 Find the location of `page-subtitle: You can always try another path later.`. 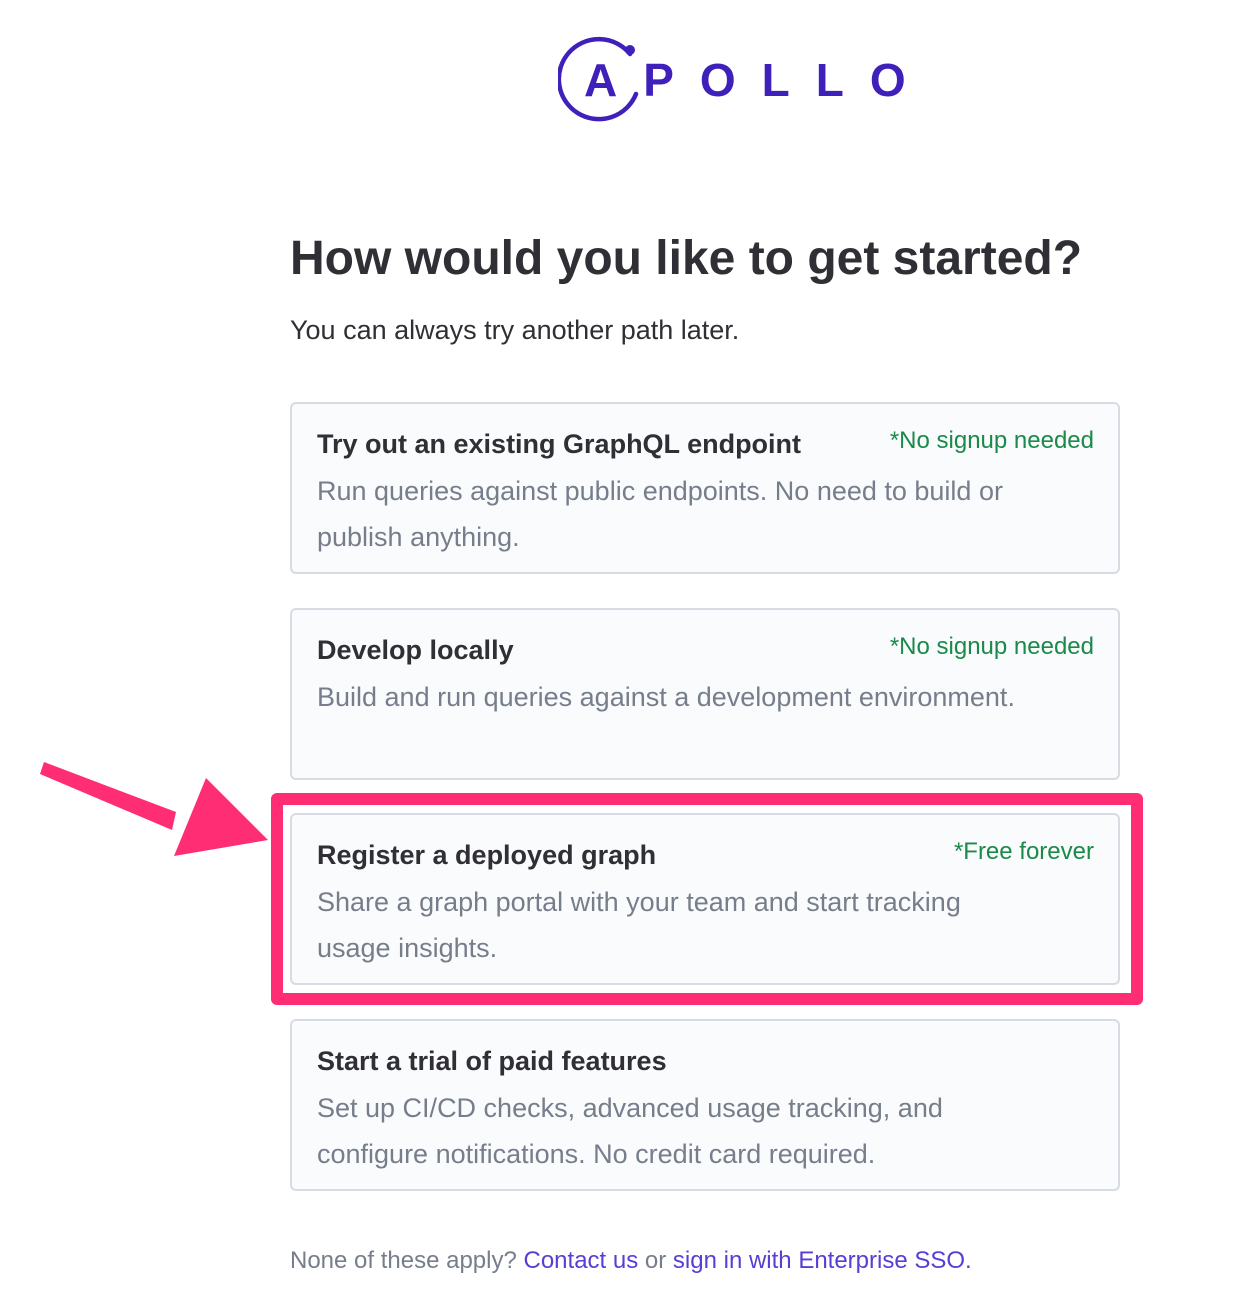

page-subtitle: You can always try another path later. is located at coordinates (515, 330).